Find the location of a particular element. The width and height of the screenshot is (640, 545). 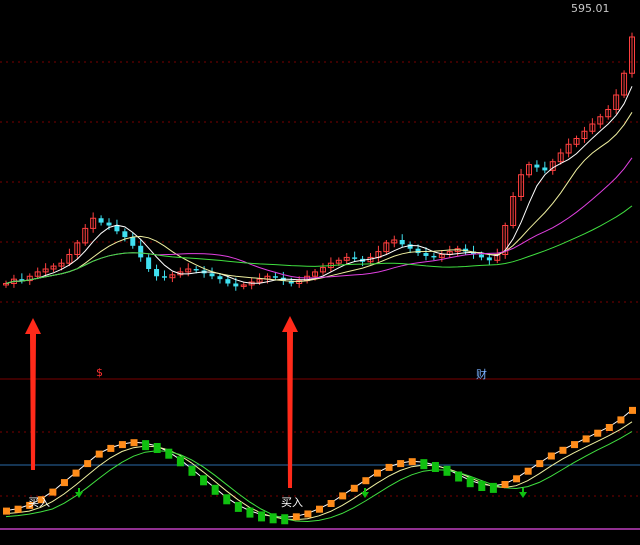

cai-mark: 财 is located at coordinates (481, 374).